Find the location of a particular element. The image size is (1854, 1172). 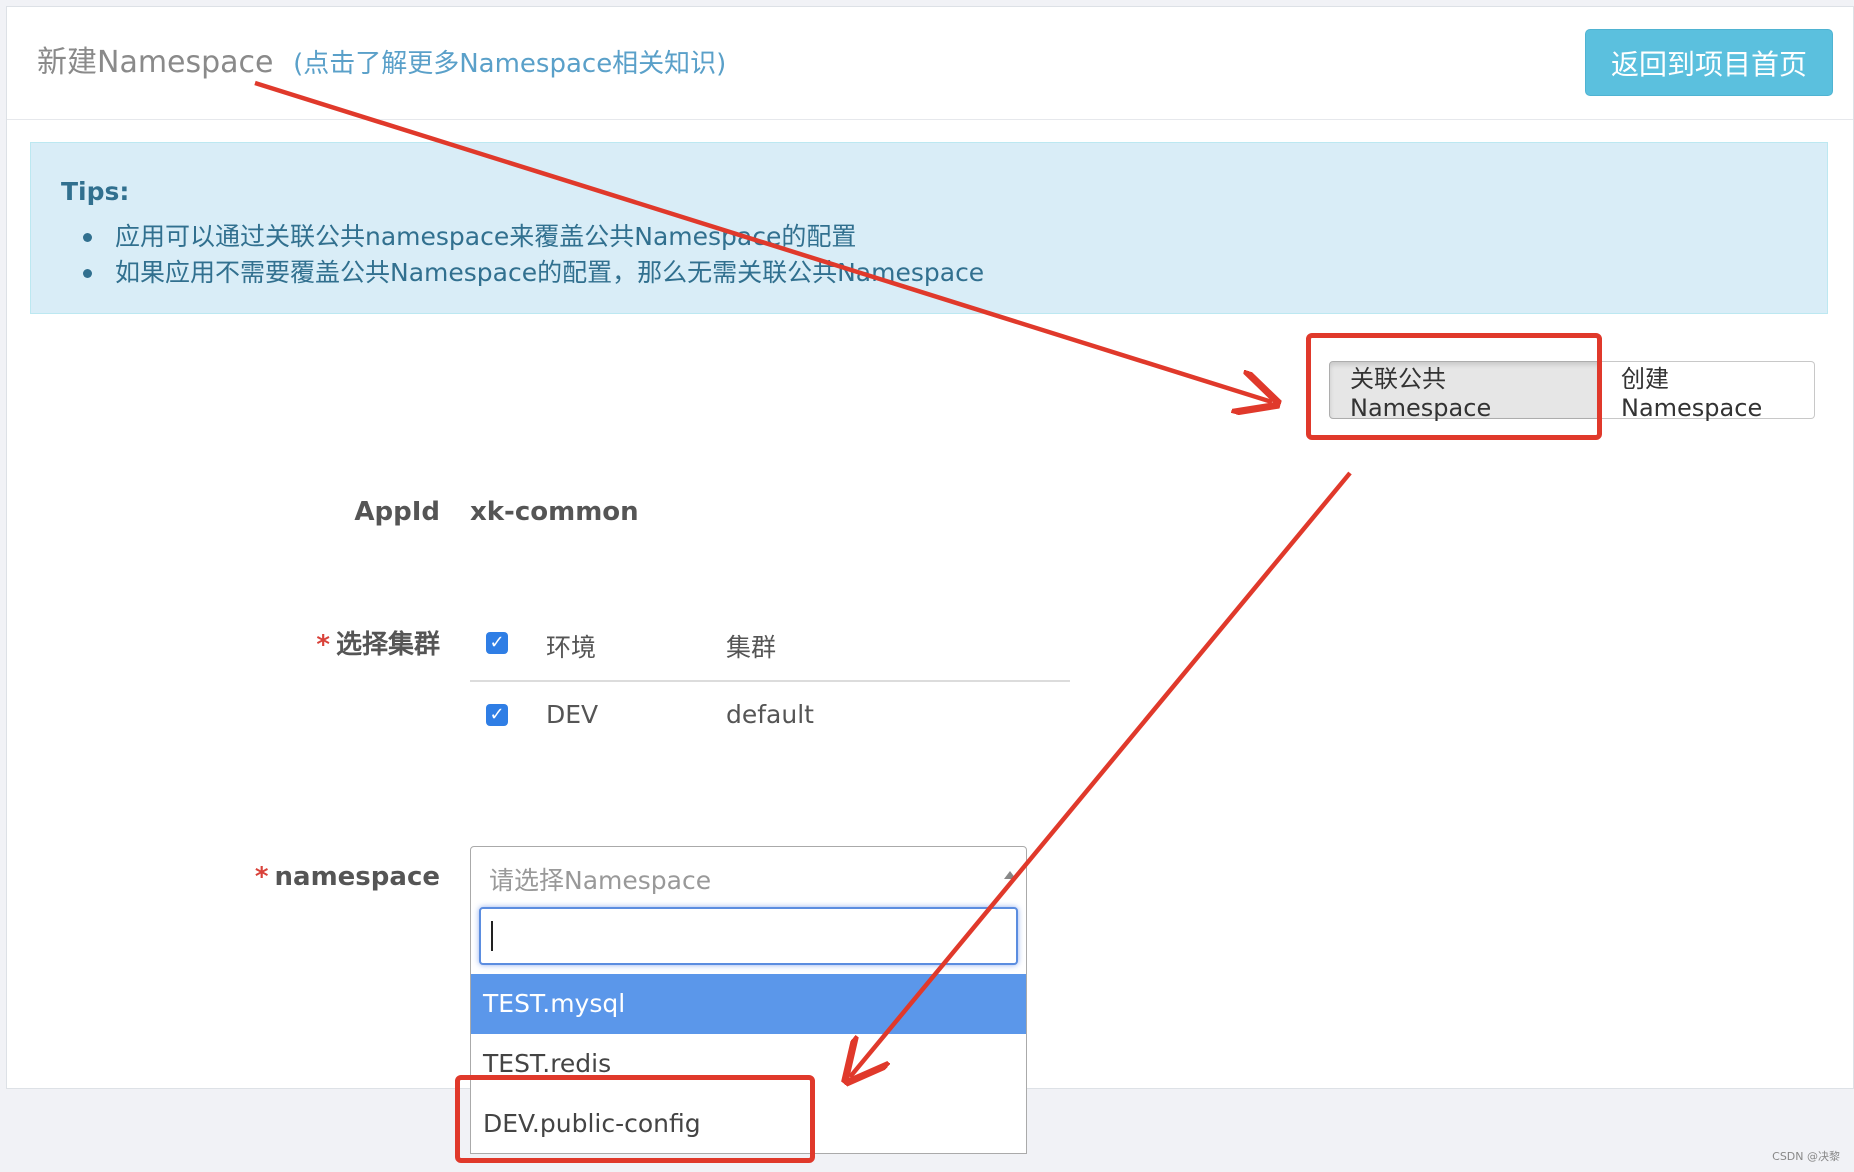

cluster-row-cluster: default is located at coordinates (770, 714).